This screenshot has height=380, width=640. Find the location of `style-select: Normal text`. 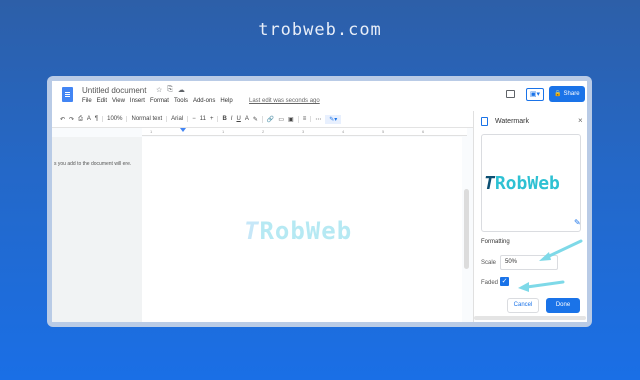

style-select: Normal text is located at coordinates (149, 119).